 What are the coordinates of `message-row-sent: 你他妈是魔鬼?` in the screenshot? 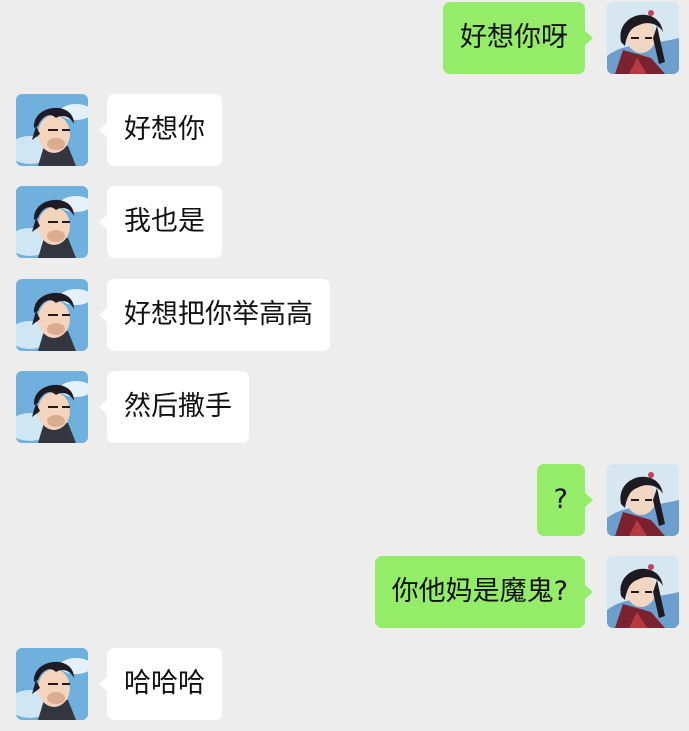 It's located at (344, 592).